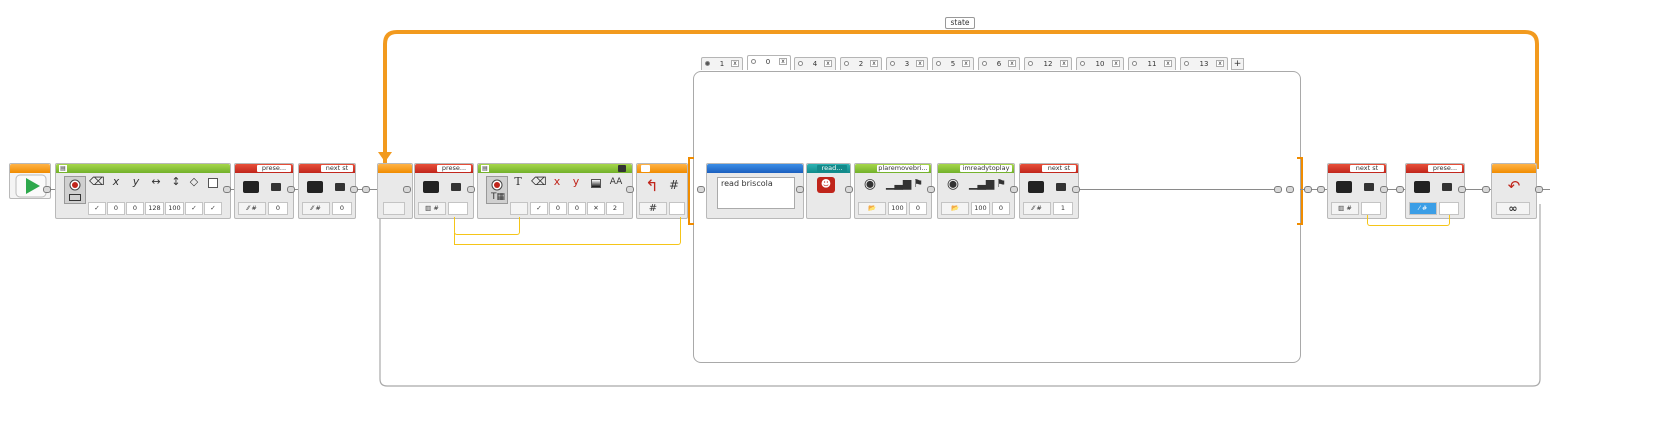 This screenshot has height=438, width=1664. Describe the element at coordinates (653, 208) in the screenshot. I see `switch-mode-selector: #` at that location.